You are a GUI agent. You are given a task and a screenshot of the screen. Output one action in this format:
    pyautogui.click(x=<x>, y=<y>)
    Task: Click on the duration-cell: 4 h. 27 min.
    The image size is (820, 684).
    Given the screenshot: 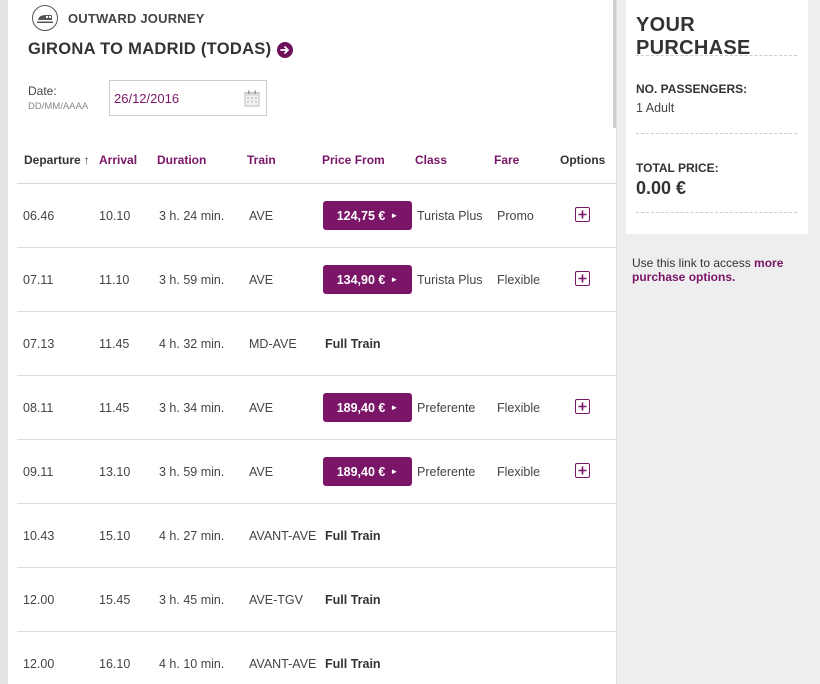 What is the action you would take?
    pyautogui.click(x=192, y=535)
    